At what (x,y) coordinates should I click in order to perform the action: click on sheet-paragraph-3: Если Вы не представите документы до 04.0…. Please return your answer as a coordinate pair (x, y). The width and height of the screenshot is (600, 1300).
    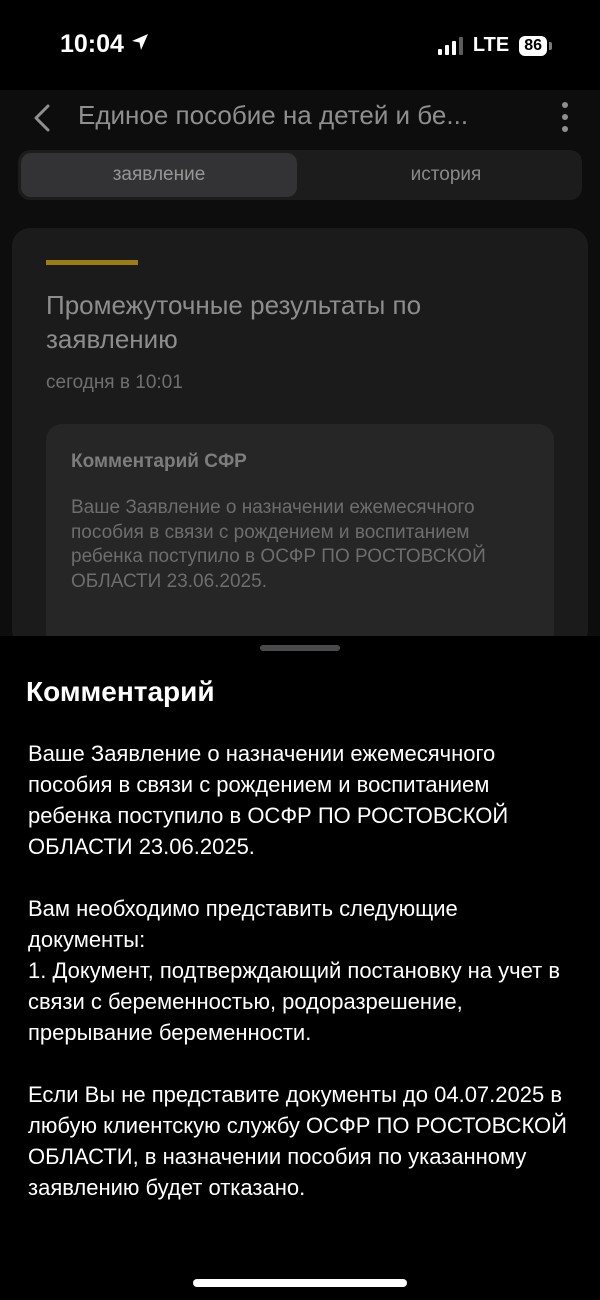
    Looking at the image, I should click on (297, 1141).